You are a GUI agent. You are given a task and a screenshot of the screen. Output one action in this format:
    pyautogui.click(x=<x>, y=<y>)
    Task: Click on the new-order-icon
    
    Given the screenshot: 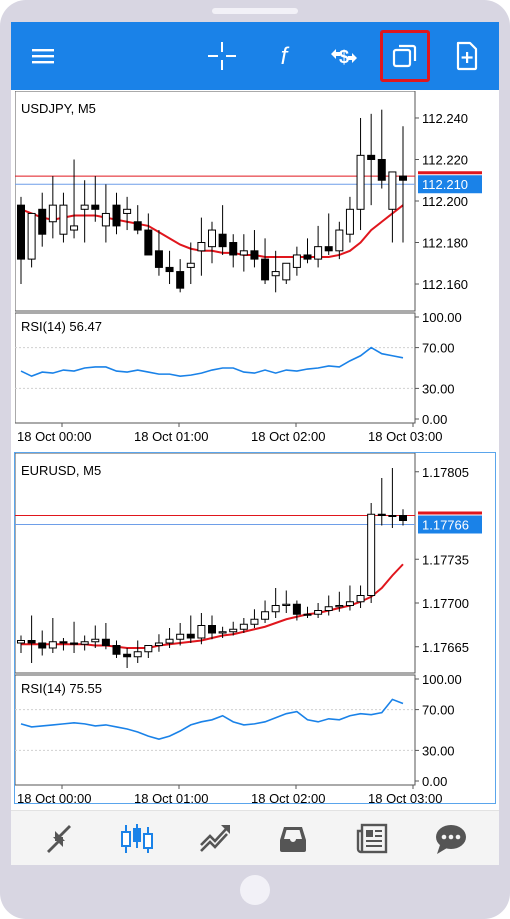 What is the action you would take?
    pyautogui.click(x=467, y=56)
    